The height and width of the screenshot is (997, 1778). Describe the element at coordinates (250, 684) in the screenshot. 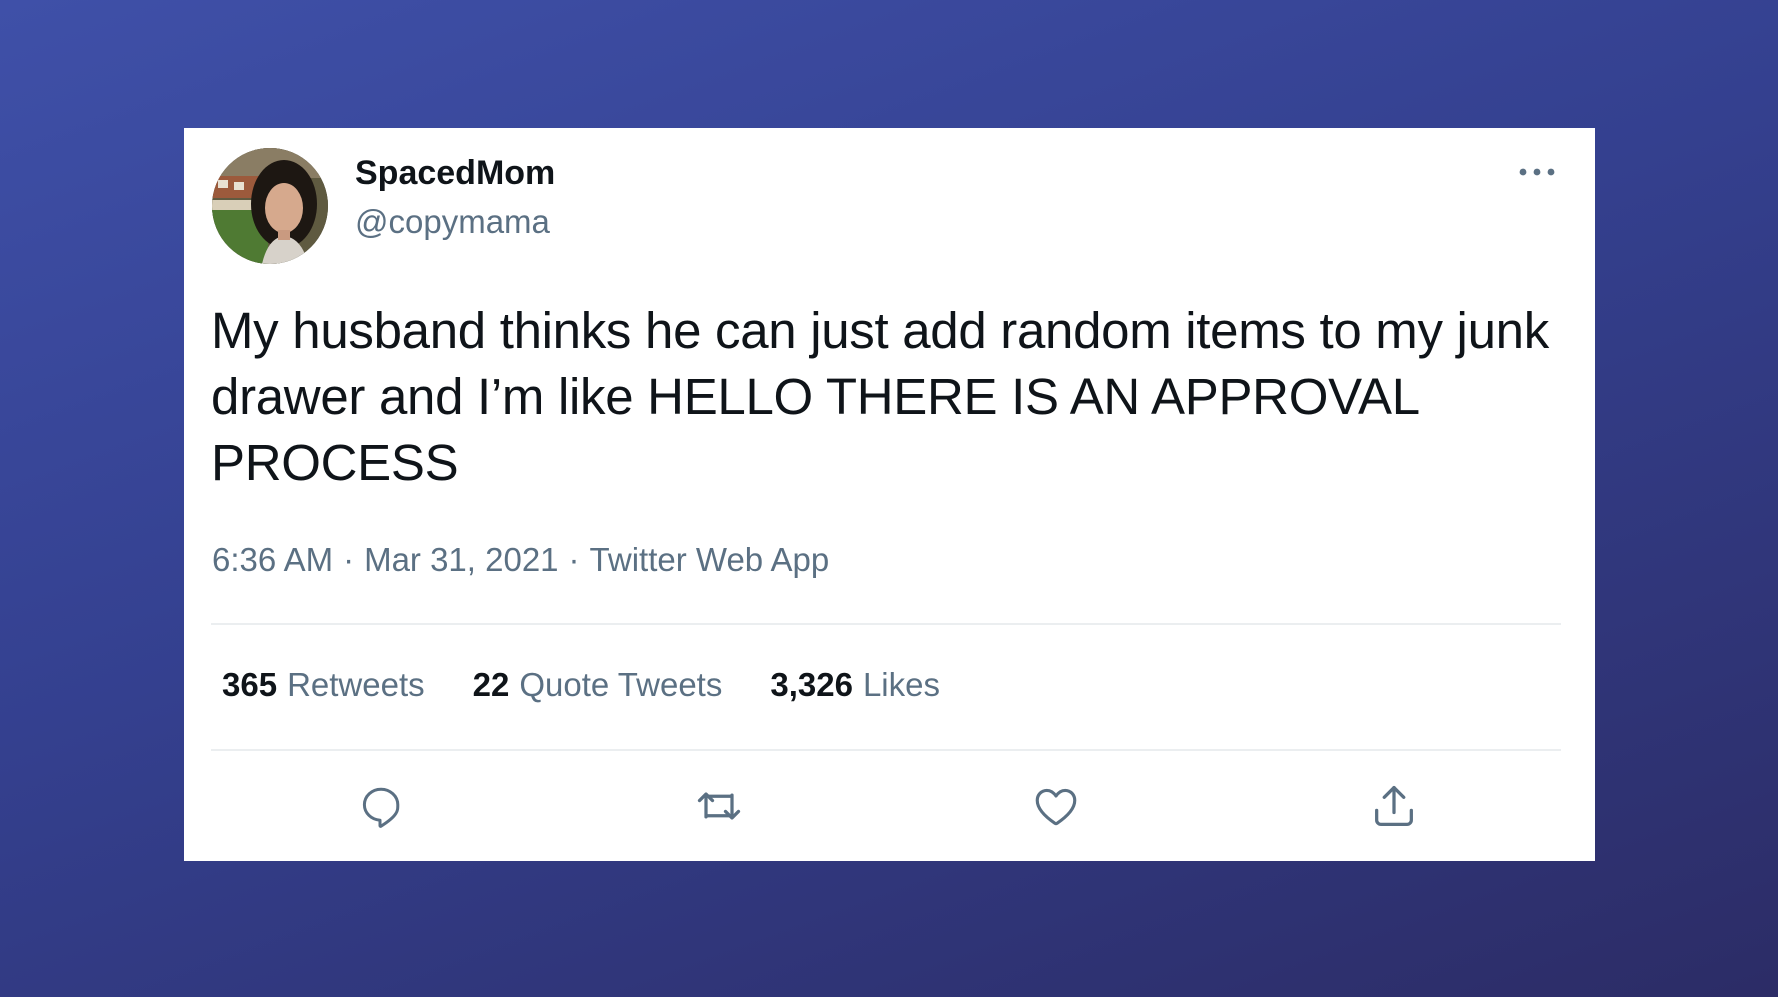

I see `retweets-count: 365` at that location.